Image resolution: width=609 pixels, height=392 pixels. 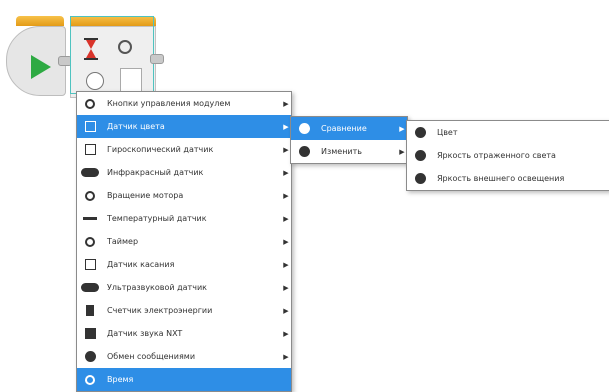 I want to click on energy-meter-icon, so click(x=90, y=310).